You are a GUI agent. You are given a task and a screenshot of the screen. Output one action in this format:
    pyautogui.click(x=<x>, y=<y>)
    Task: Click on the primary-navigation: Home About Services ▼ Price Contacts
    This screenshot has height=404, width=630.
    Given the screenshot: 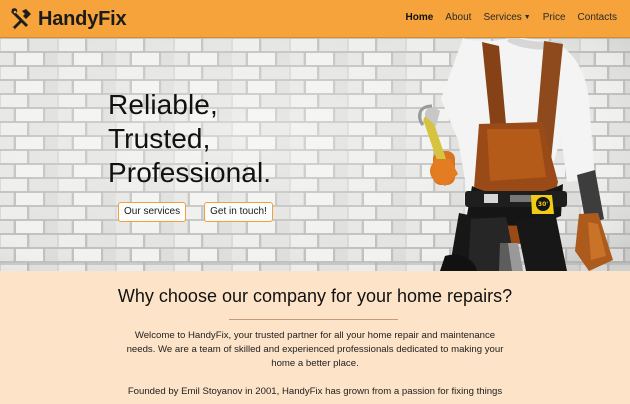 What is the action you would take?
    pyautogui.click(x=512, y=18)
    